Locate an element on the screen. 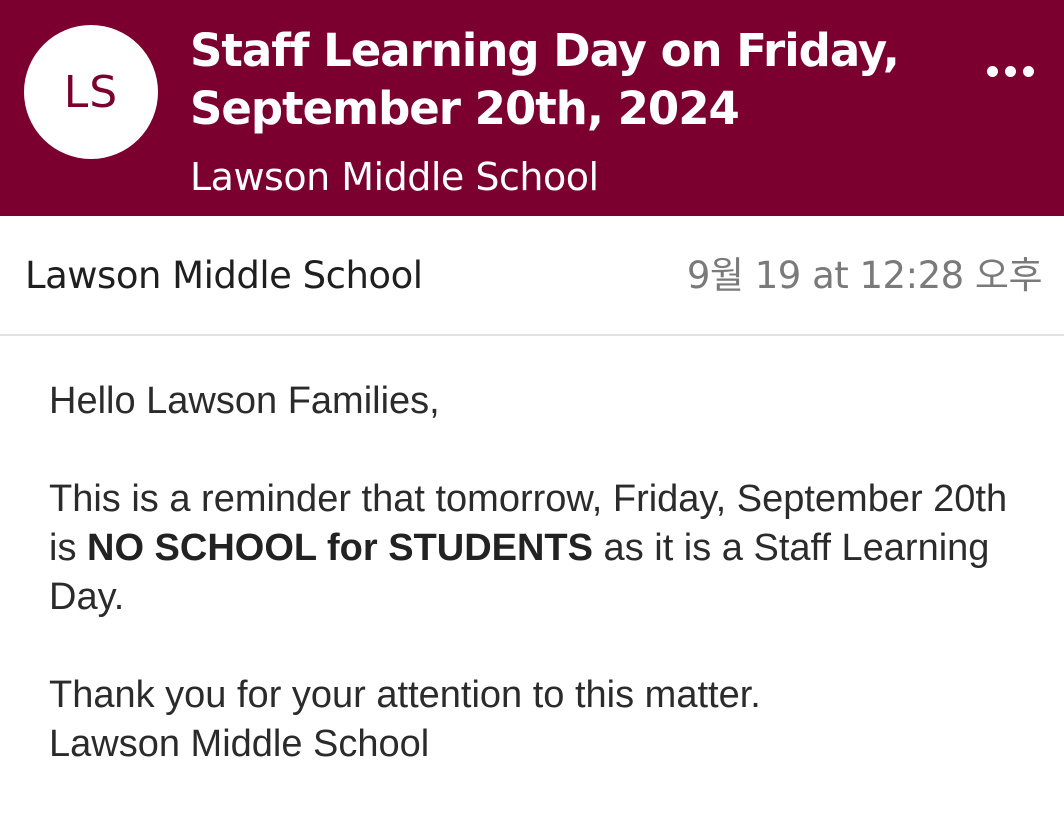 This screenshot has width=1064, height=815. more-options-button is located at coordinates (1010, 71).